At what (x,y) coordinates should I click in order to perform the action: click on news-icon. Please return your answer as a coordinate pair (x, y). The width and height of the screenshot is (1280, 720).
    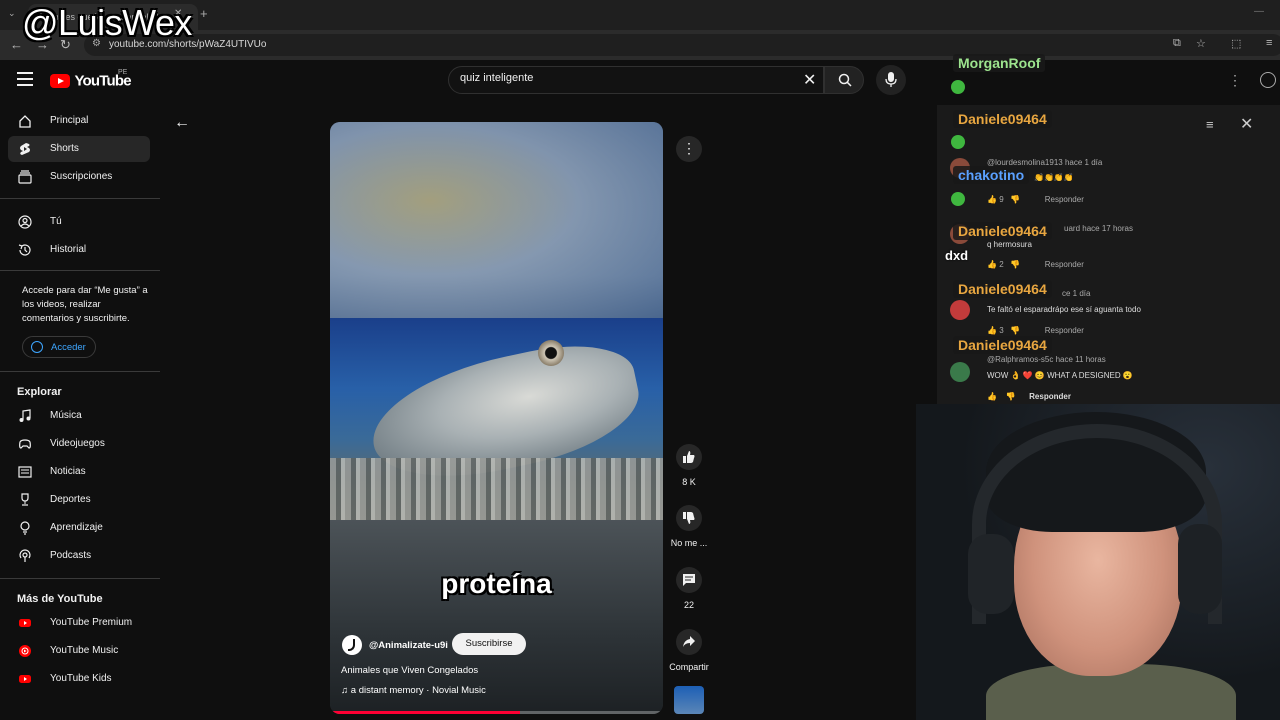
    Looking at the image, I should click on (25, 472).